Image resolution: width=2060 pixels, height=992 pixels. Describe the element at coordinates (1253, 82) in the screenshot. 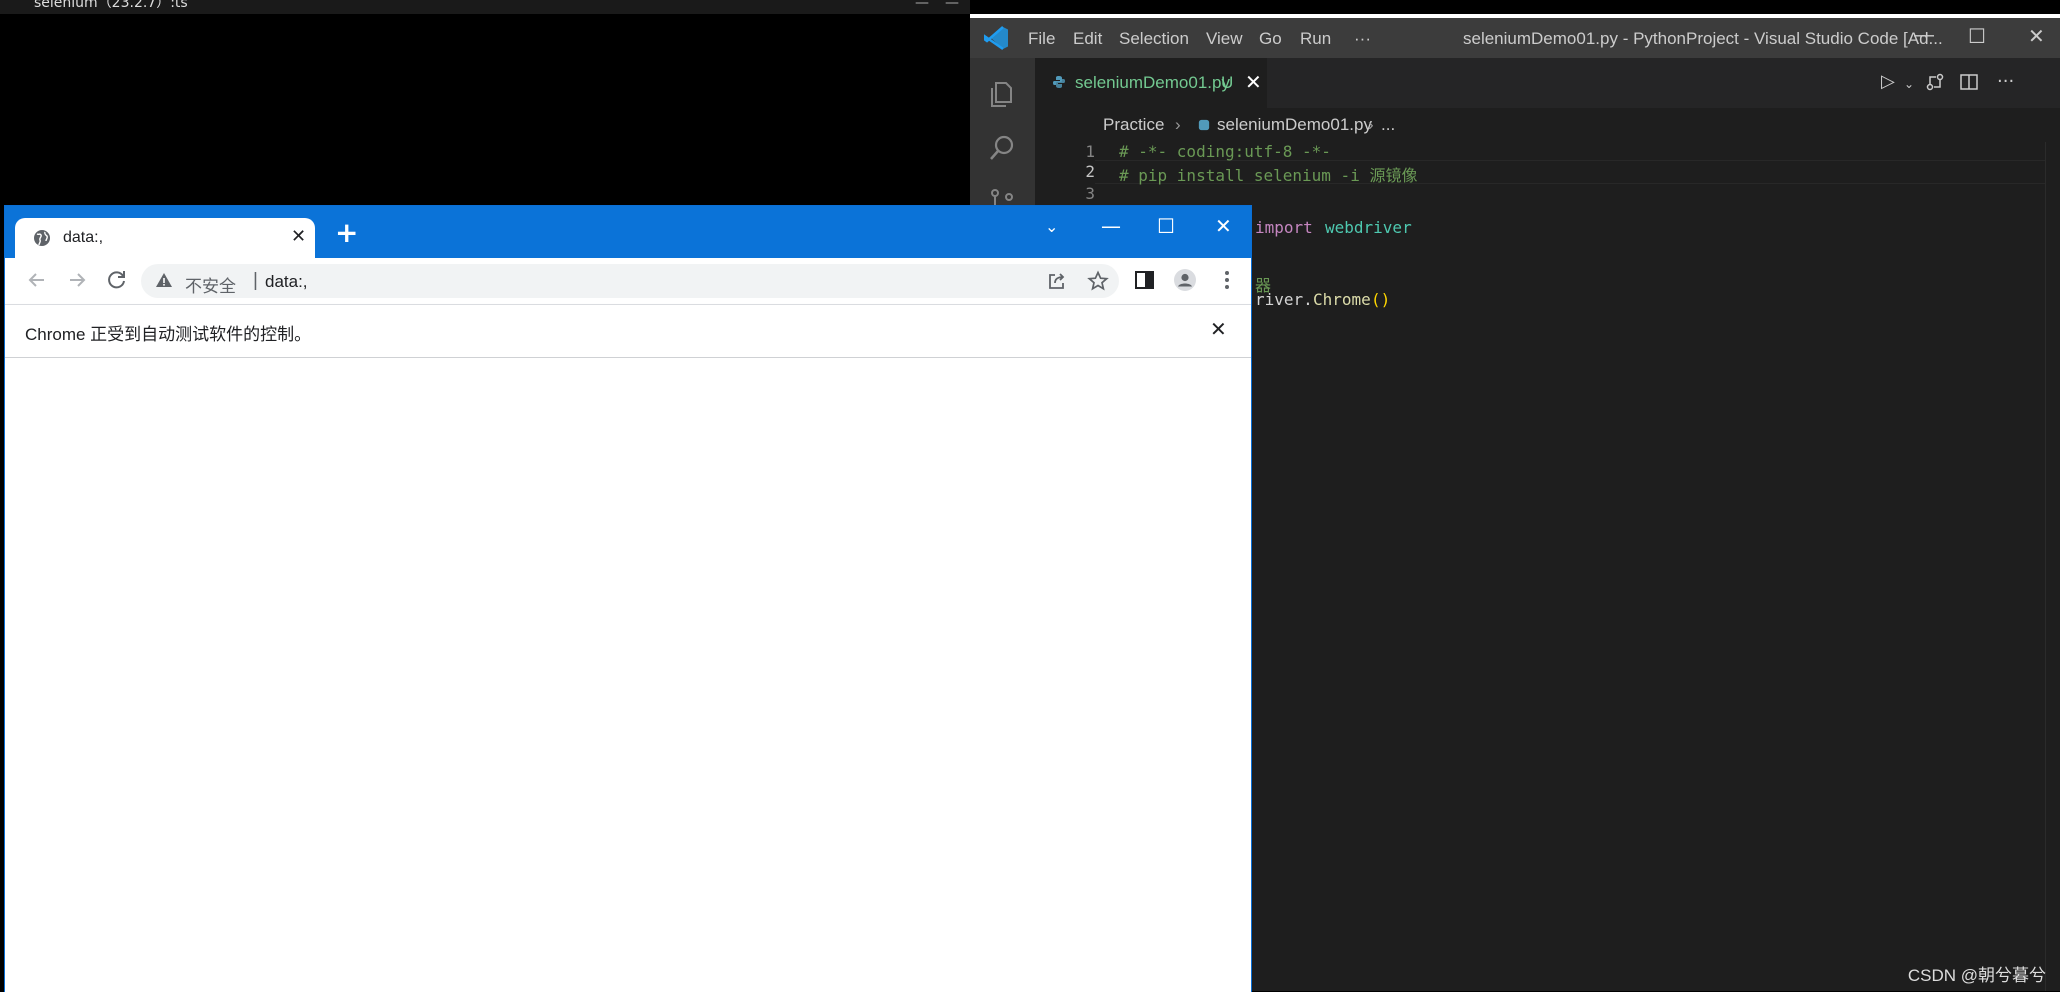

I see `tab-close-icon: ✕` at that location.